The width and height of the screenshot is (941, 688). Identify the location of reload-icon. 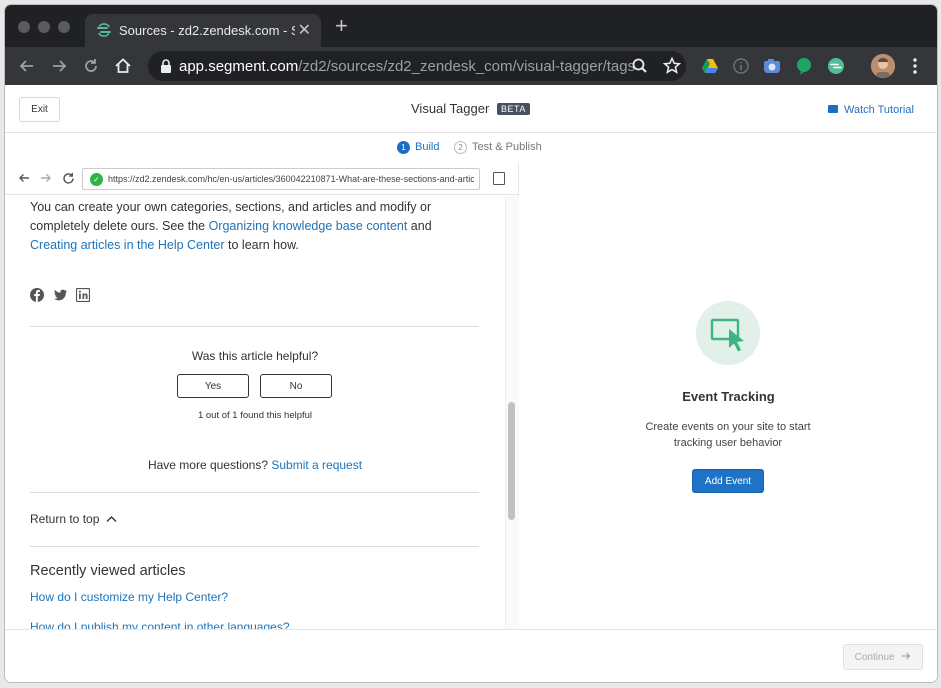
(91, 66).